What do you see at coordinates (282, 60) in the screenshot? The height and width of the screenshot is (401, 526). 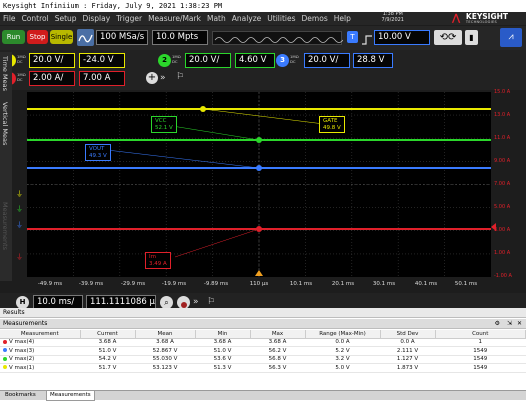 I see `channel-3-button: 3` at bounding box center [282, 60].